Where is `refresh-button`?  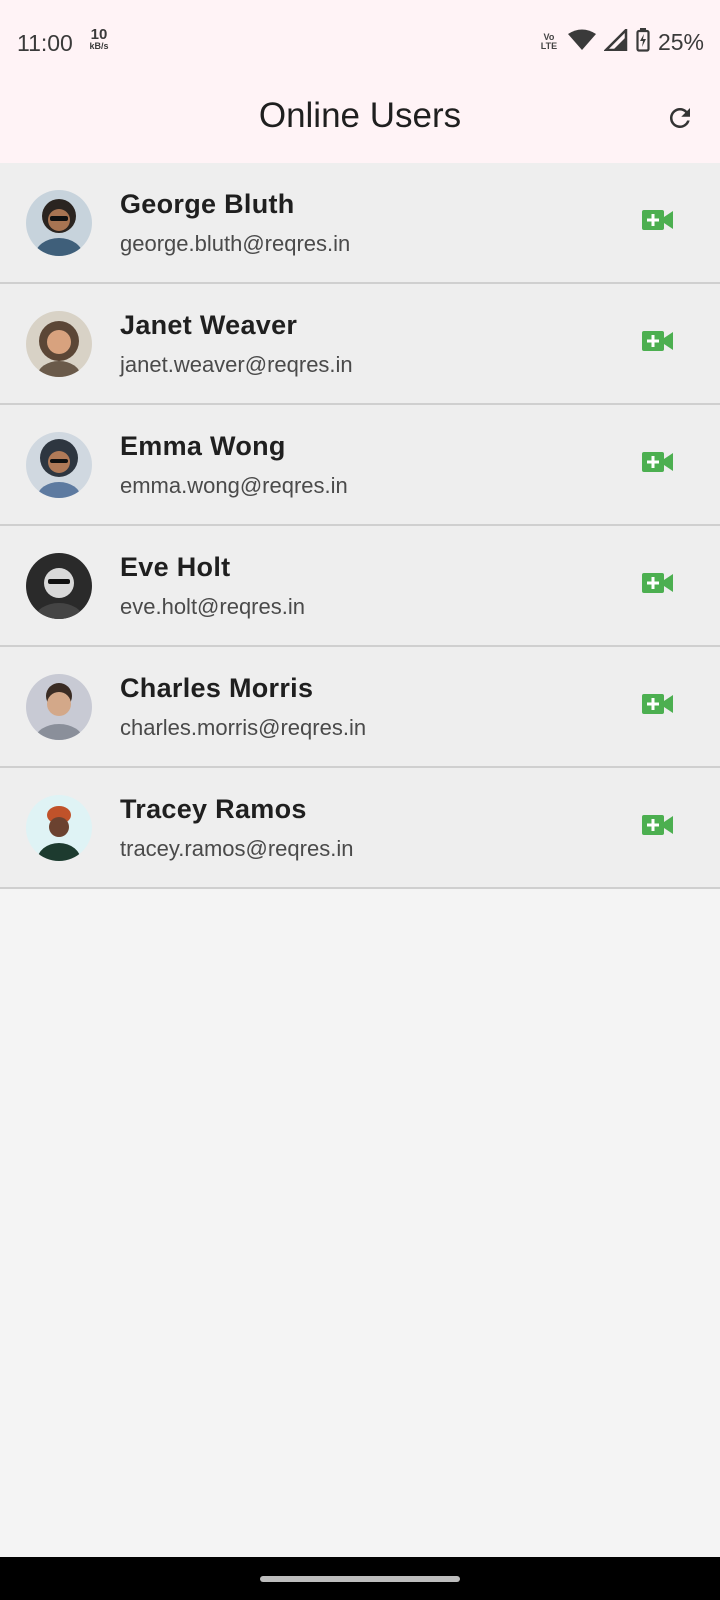
refresh-button is located at coordinates (680, 120).